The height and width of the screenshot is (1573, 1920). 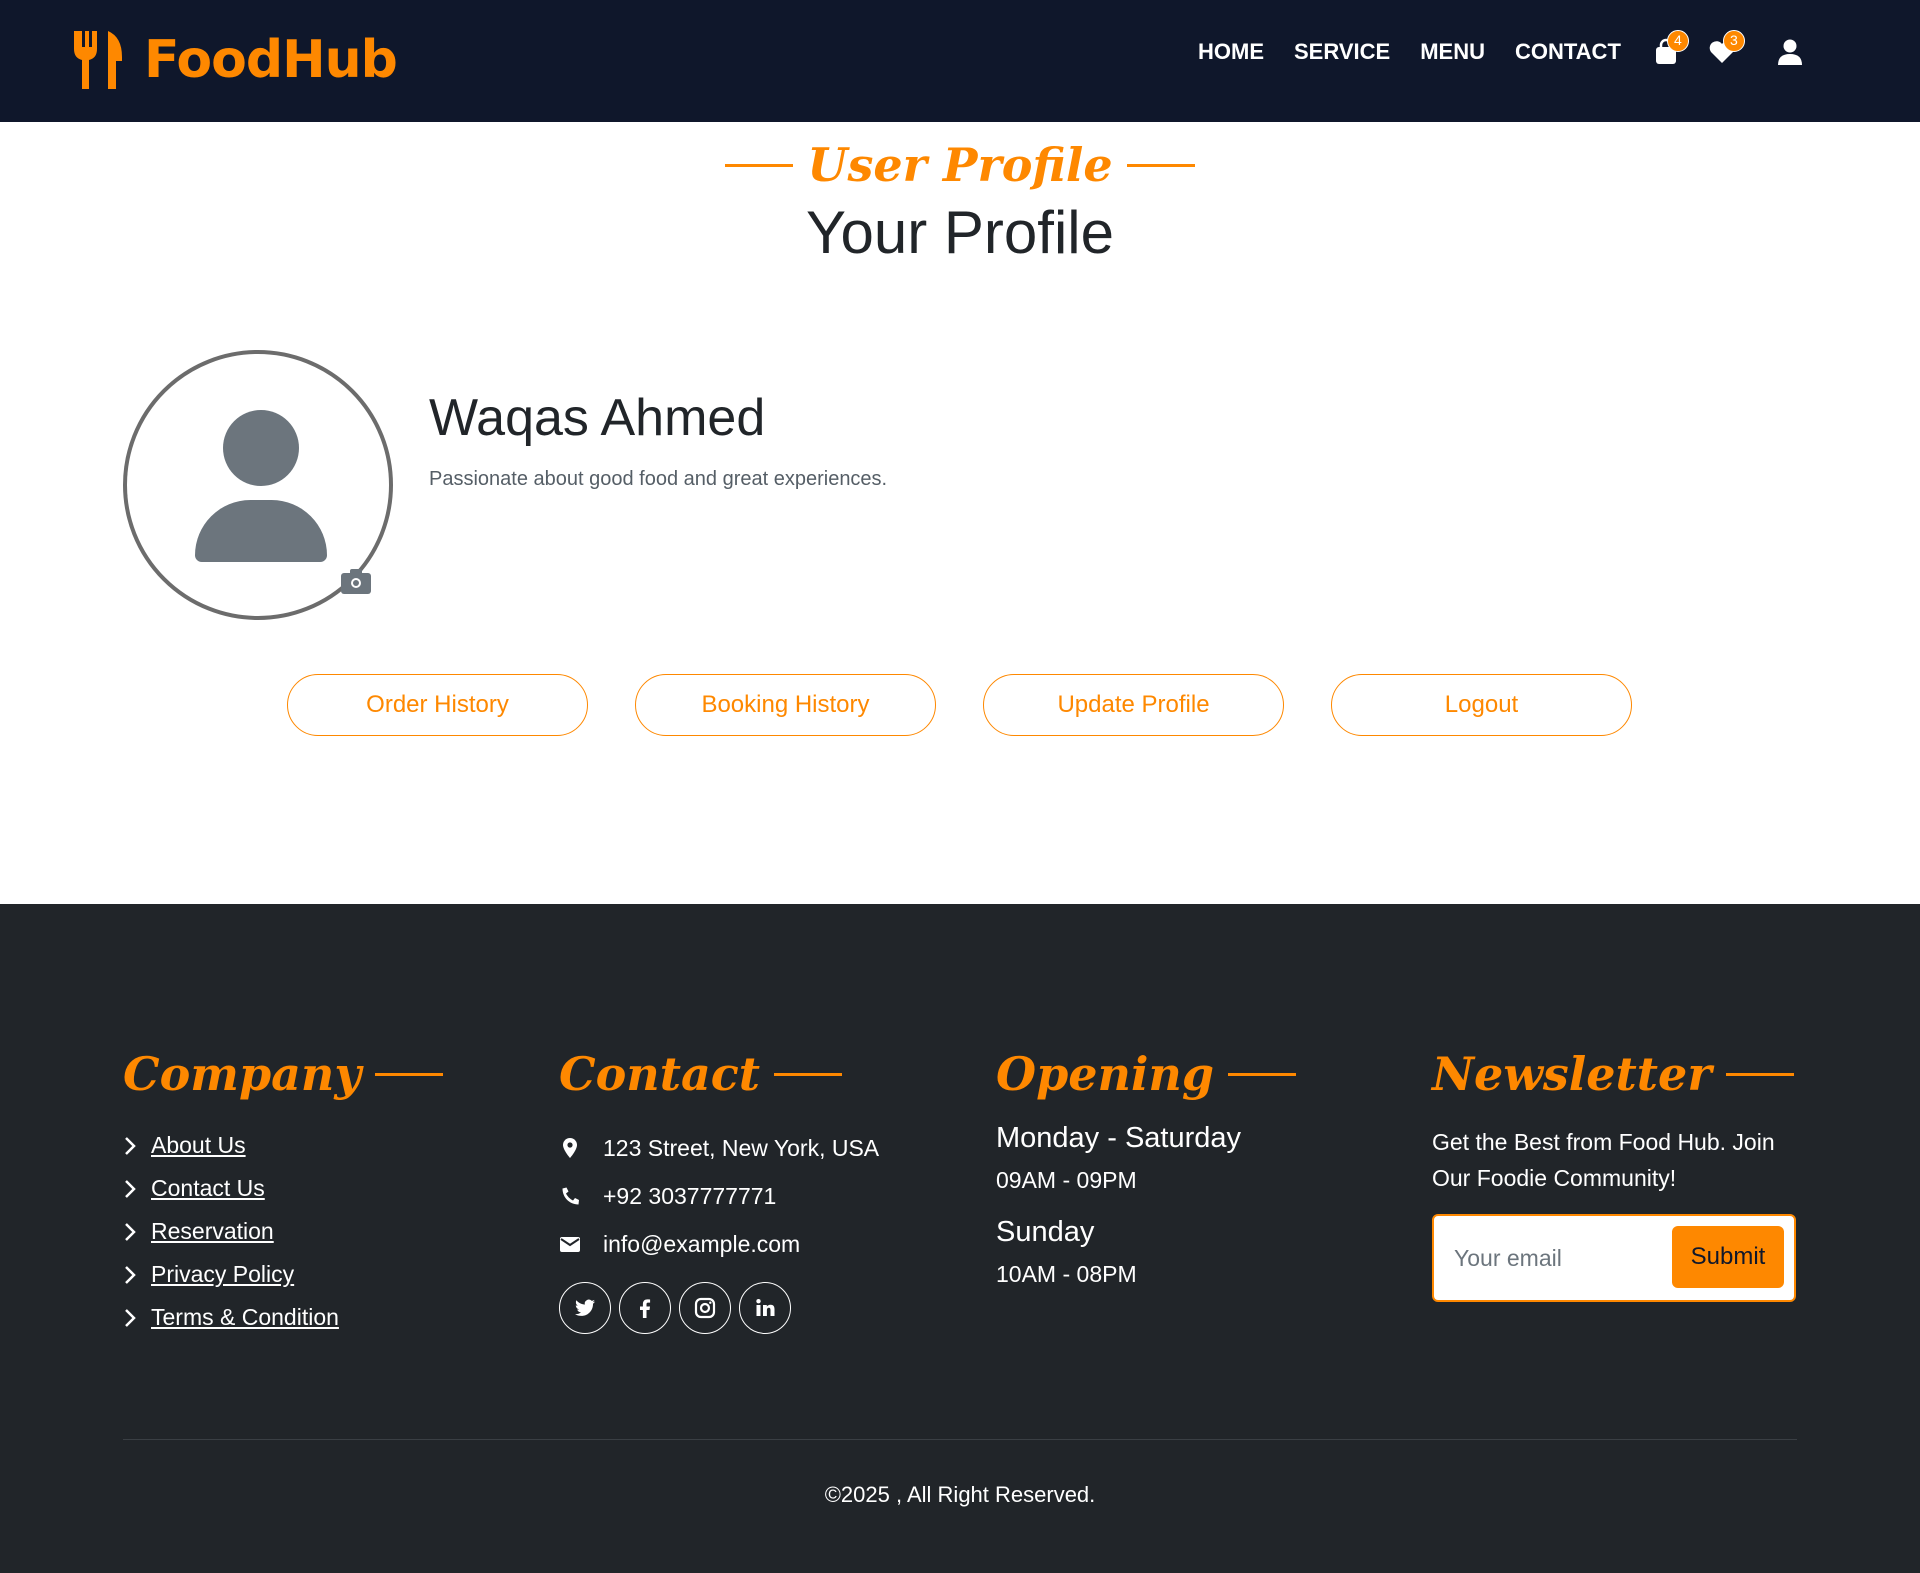 I want to click on camera-icon, so click(x=356, y=581).